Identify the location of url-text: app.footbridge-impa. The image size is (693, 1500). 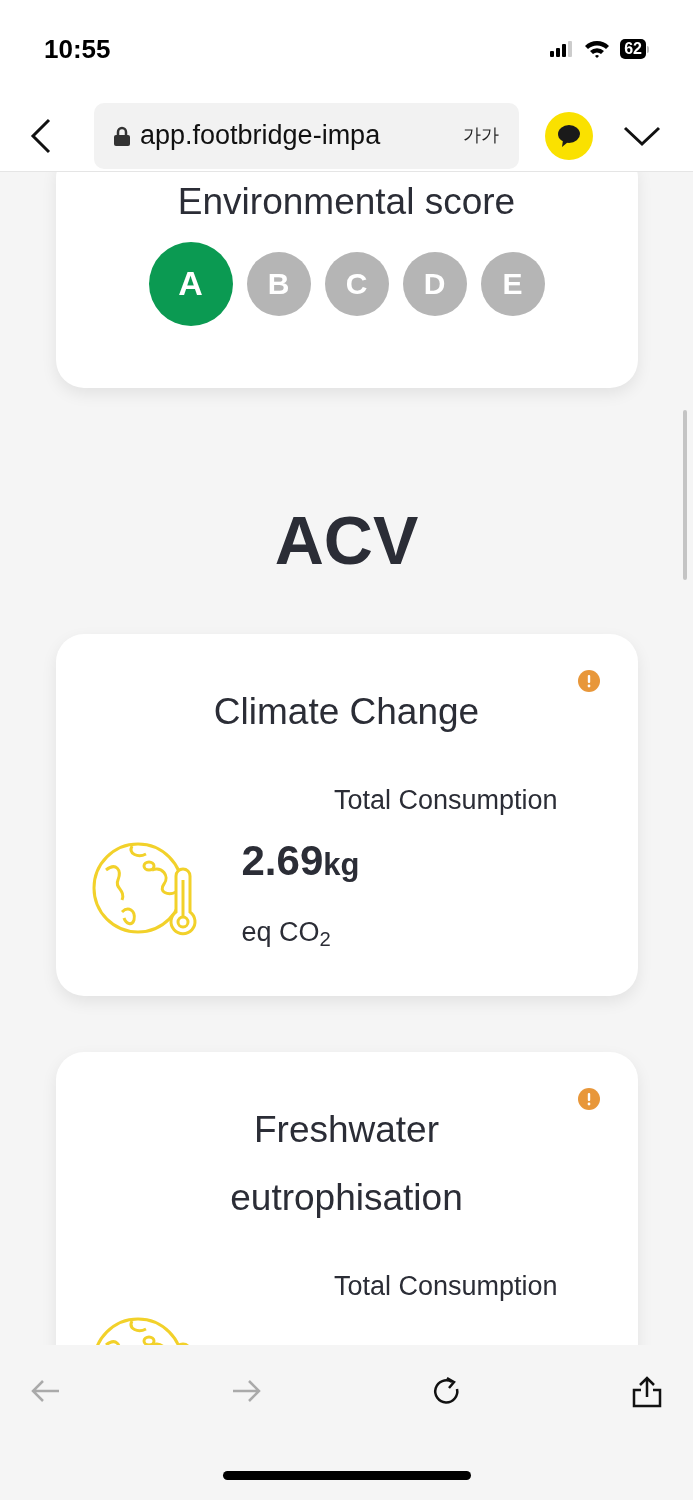
(261, 136).